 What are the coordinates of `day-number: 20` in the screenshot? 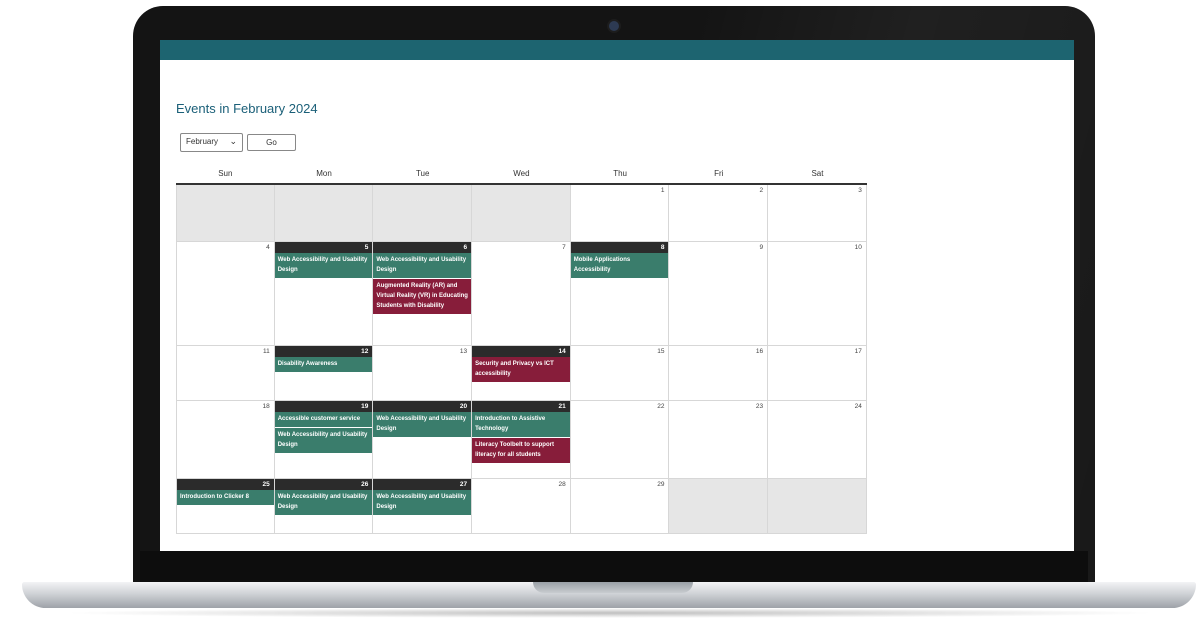 It's located at (422, 406).